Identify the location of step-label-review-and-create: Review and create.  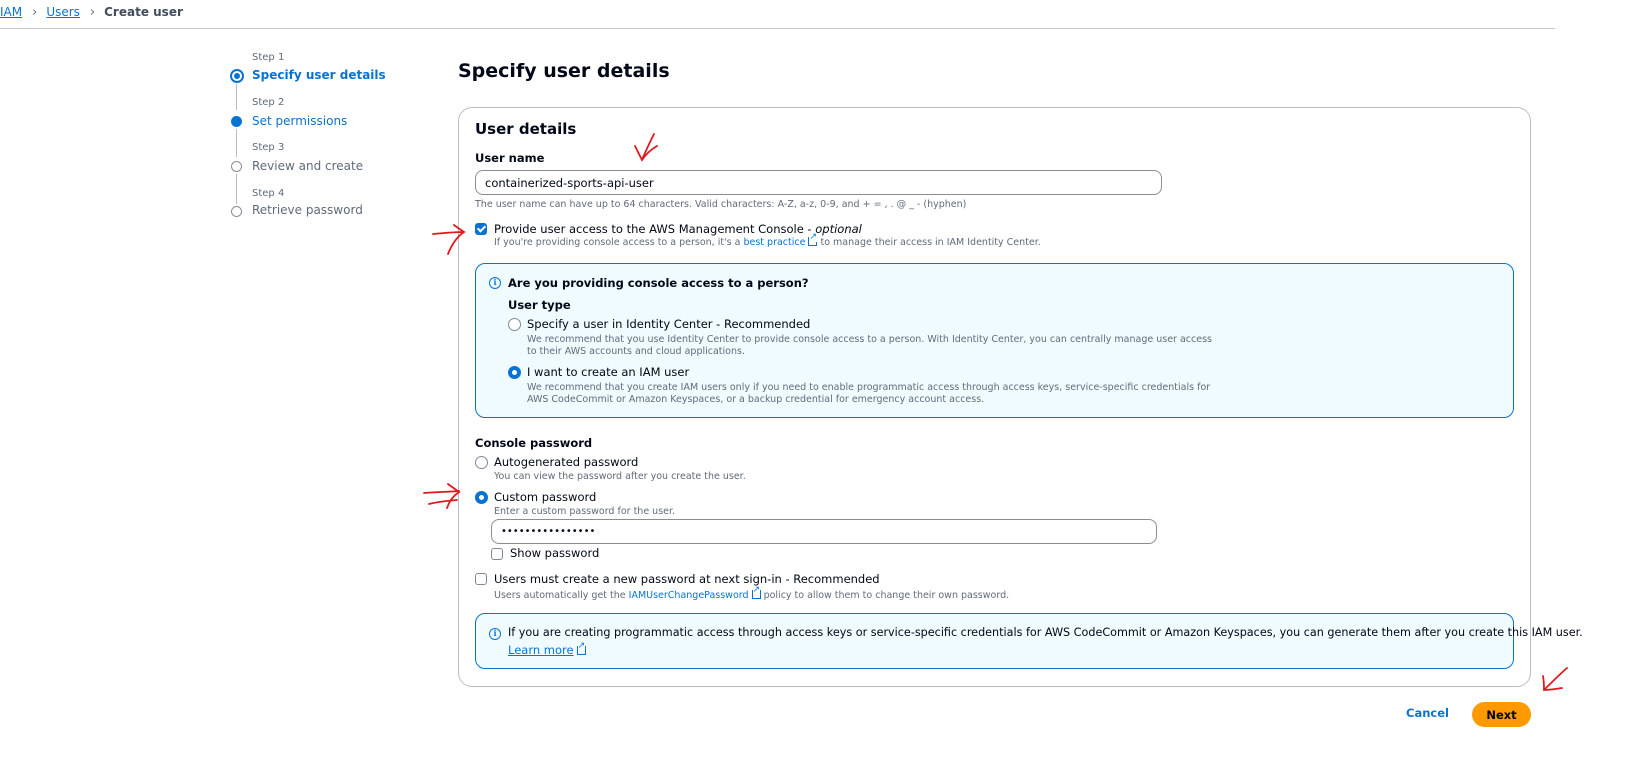
(308, 166).